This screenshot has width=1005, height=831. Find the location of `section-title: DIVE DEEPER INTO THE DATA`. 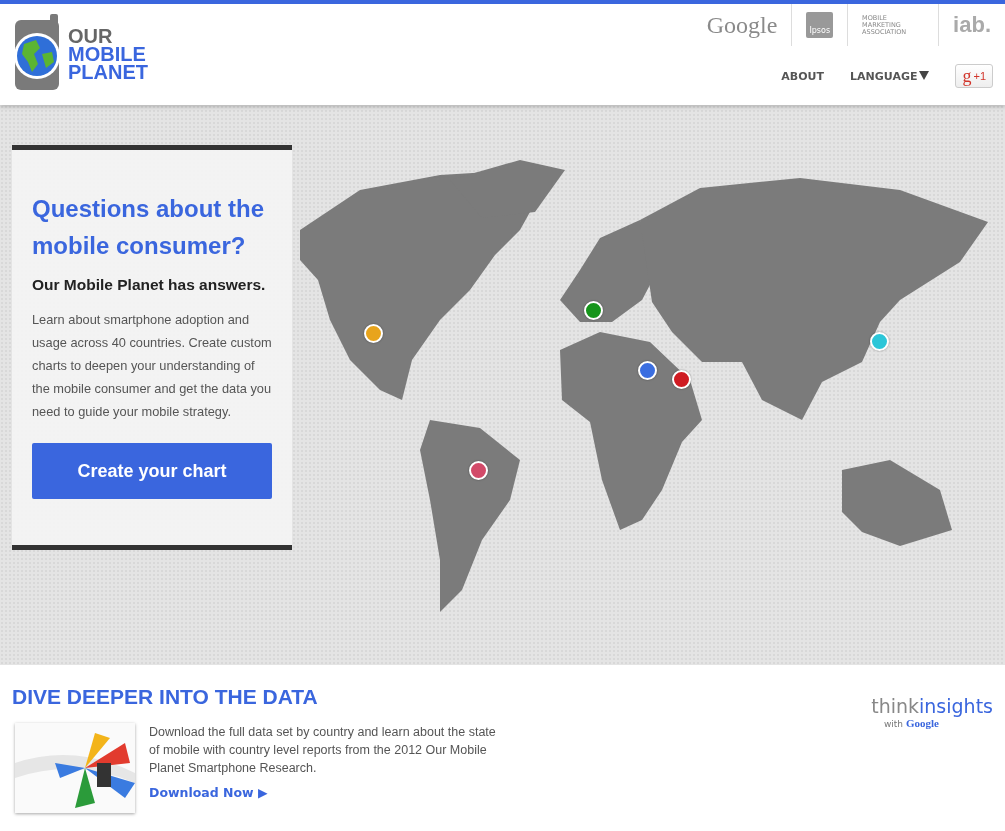

section-title: DIVE DEEPER INTO THE DATA is located at coordinates (165, 697).